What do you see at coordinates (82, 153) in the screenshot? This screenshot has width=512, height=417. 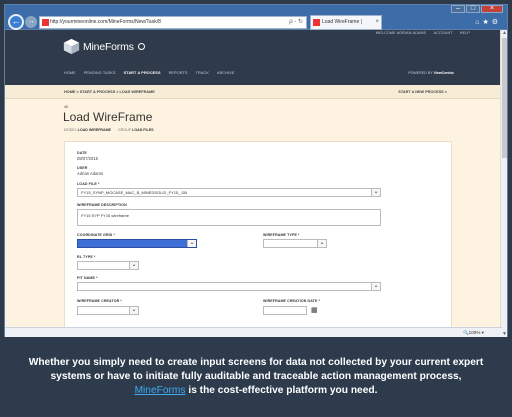 I see `date-label: DATE` at bounding box center [82, 153].